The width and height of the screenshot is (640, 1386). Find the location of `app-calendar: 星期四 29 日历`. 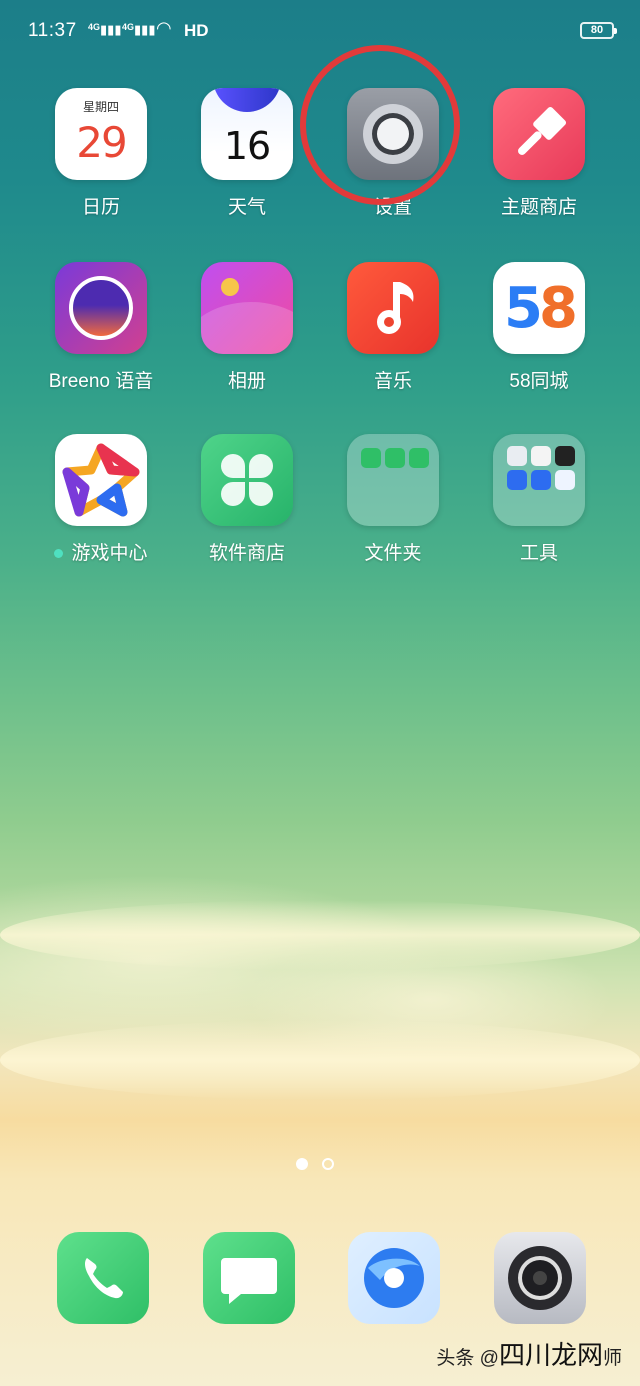

app-calendar: 星期四 29 日历 is located at coordinates (101, 153).